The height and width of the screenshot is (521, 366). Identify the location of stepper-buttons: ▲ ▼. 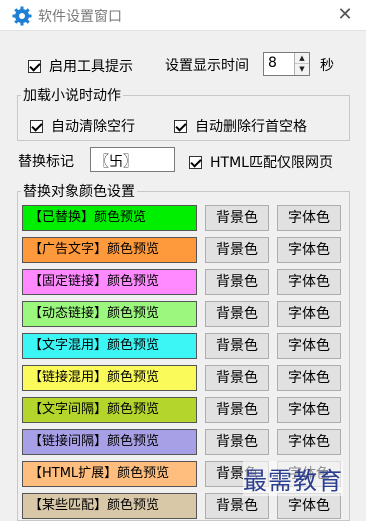
(301, 64).